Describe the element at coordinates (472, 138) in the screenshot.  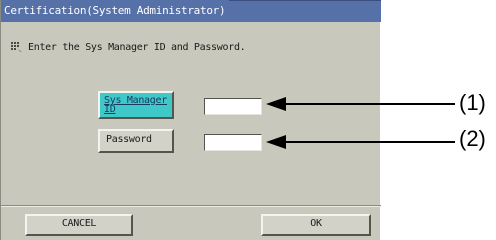
I see `callout-label-2: (2)` at that location.